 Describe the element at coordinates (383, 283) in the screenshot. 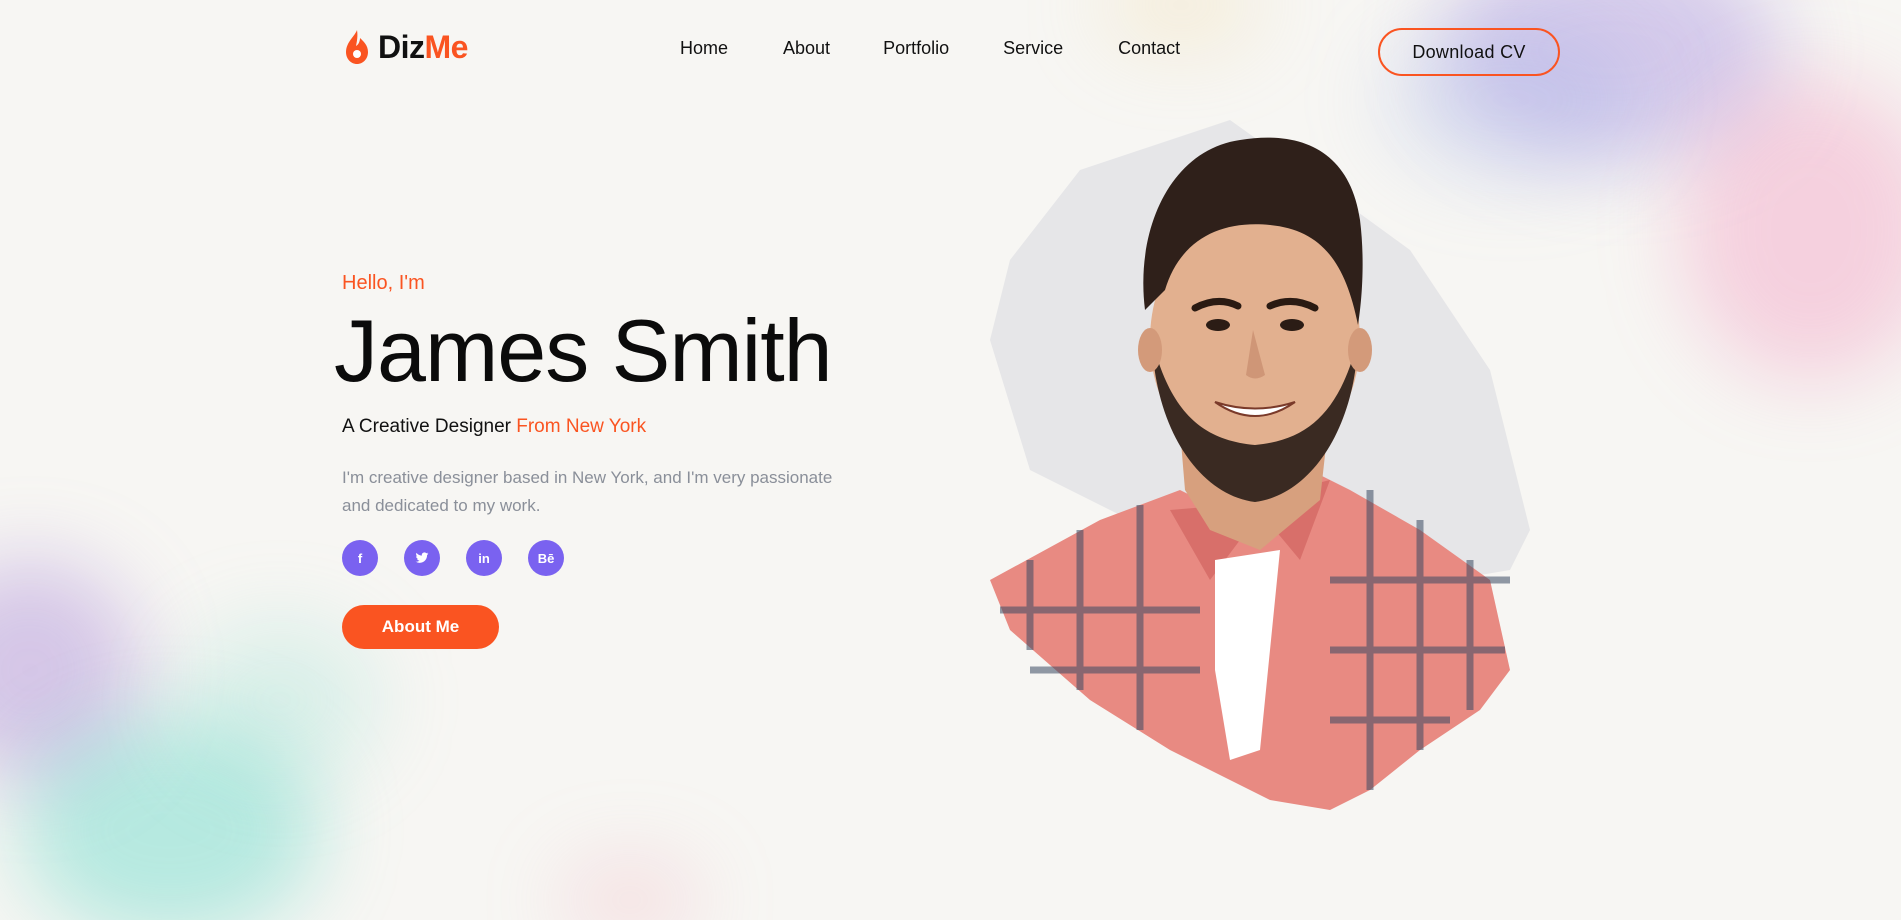

I see `hero-greeting: Hello, I'm` at that location.